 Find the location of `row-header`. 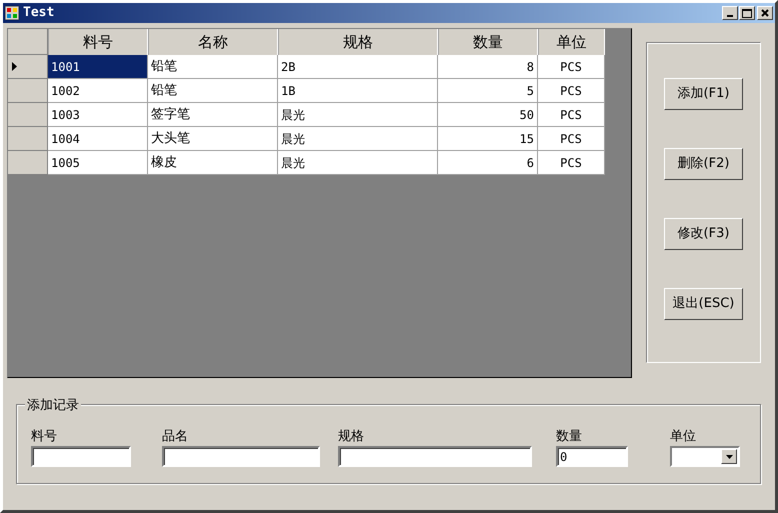

row-header is located at coordinates (28, 67).